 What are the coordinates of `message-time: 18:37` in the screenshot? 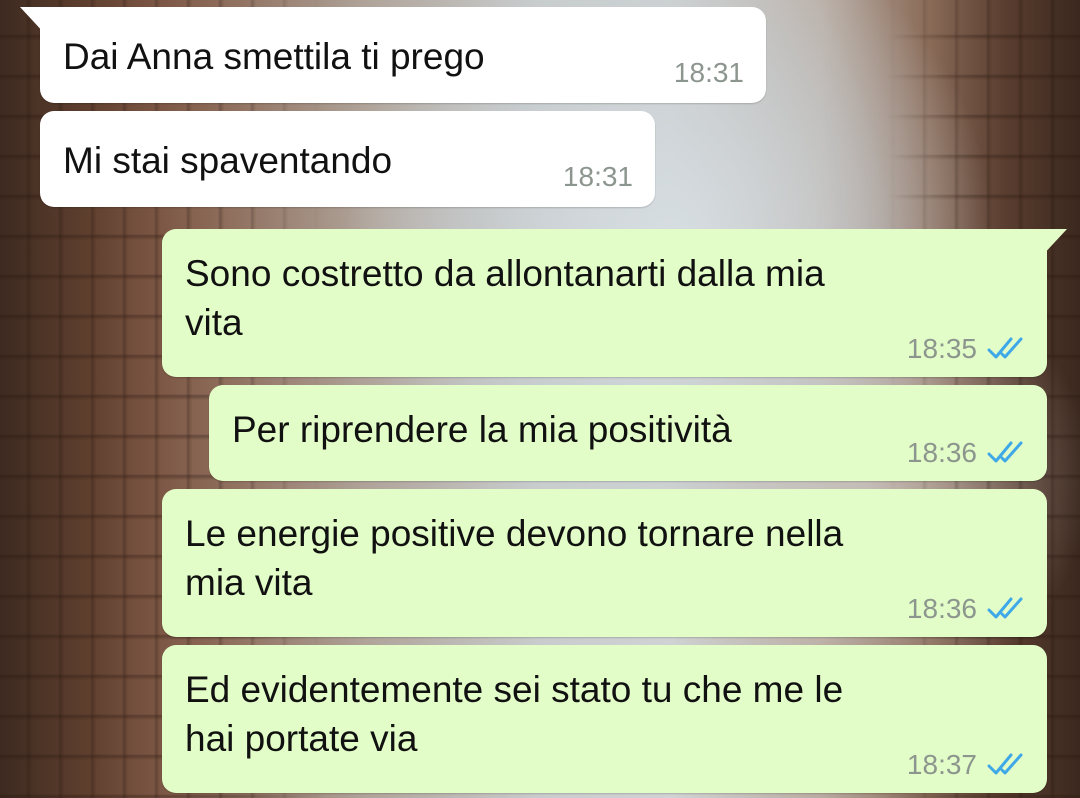 It's located at (941, 764).